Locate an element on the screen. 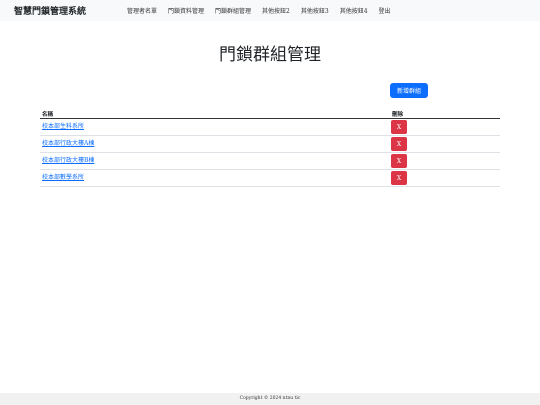  nav-item-admin-list: 管理者名單 is located at coordinates (142, 10).